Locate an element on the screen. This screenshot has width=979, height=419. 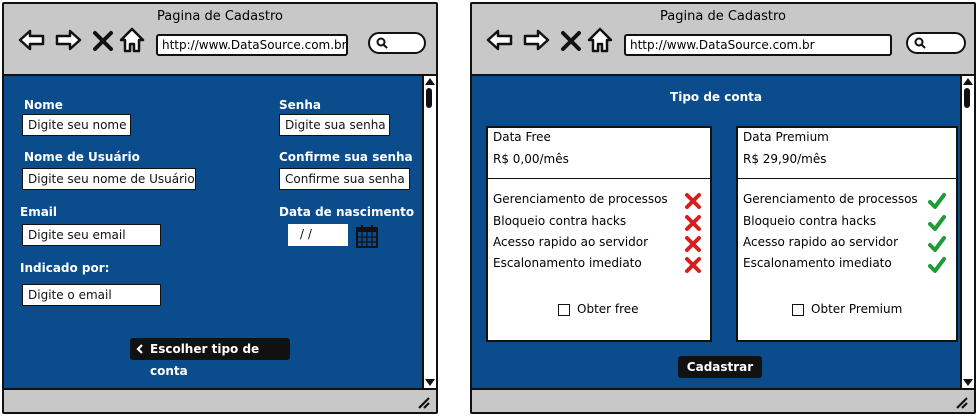
plan-name: Data Premium is located at coordinates (786, 137).